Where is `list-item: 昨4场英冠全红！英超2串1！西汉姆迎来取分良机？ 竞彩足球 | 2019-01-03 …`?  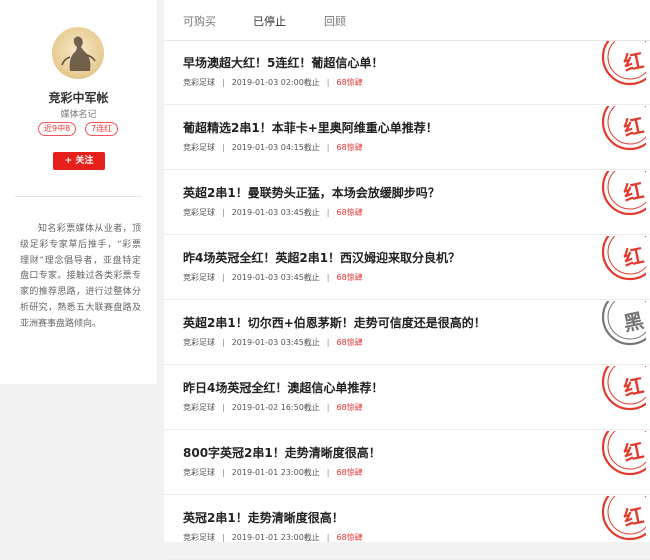
list-item: 昨4场英冠全红！英超2串1！西汉姆迎来取分良机？ 竞彩足球 | 2019-01-03 … is located at coordinates (407, 267).